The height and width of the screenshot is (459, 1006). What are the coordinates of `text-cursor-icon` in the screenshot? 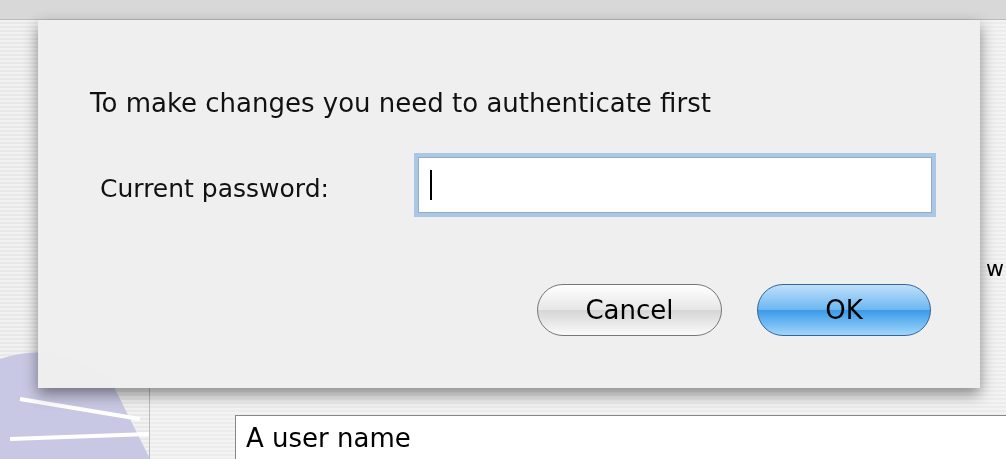 It's located at (431, 185).